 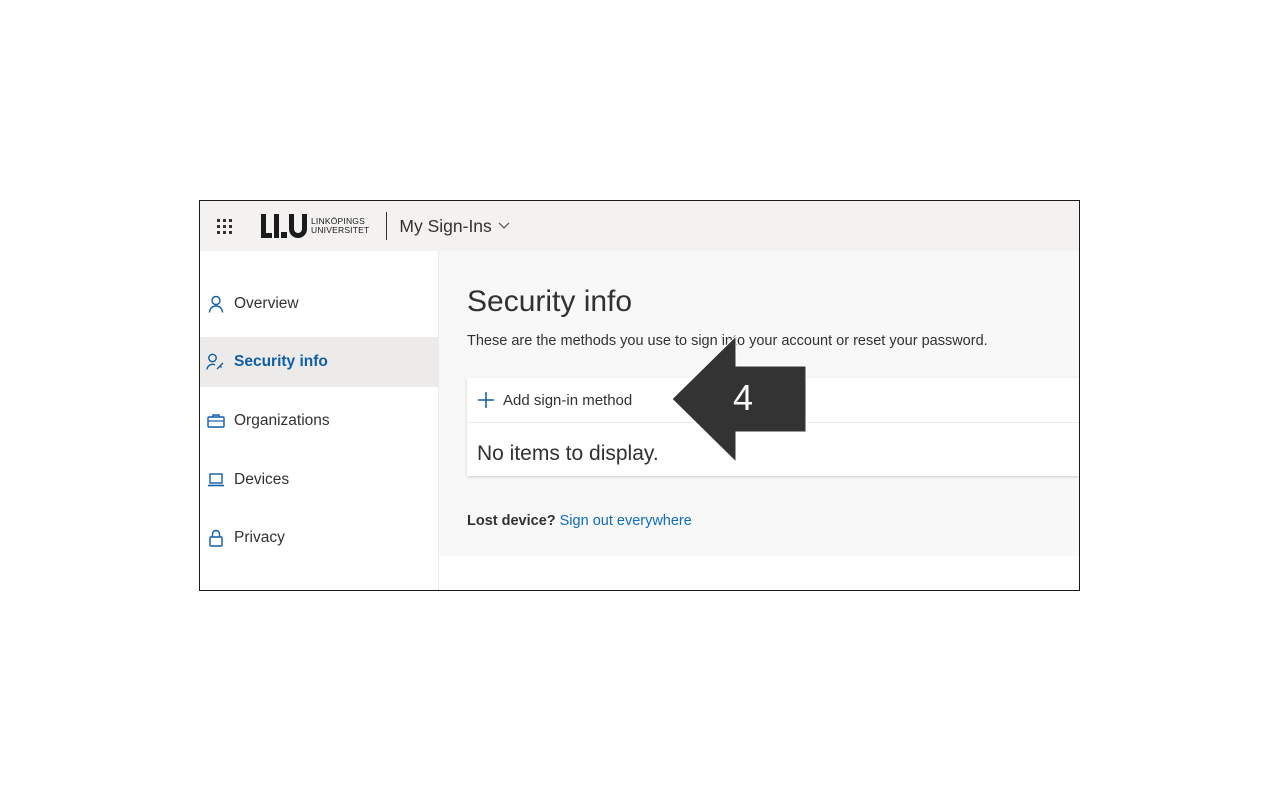 What do you see at coordinates (340, 230) in the screenshot?
I see `logo-text-line2: UNIVERSITET` at bounding box center [340, 230].